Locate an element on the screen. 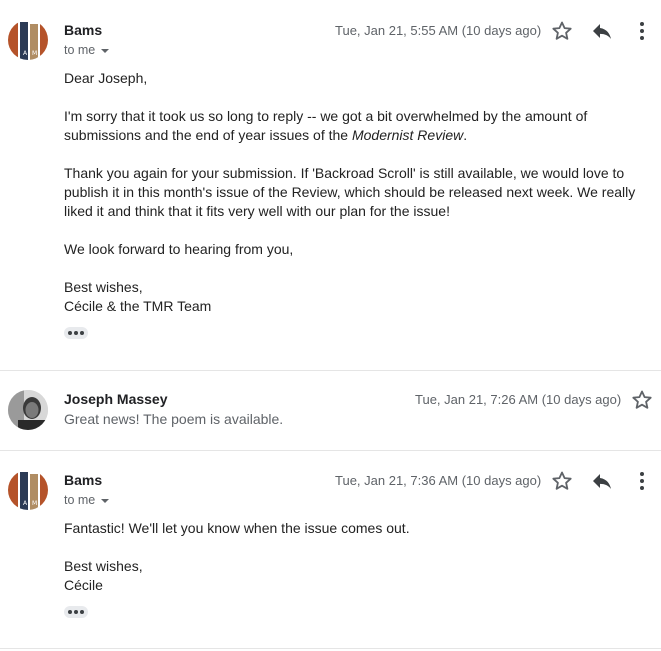 The height and width of the screenshot is (651, 661). paragraph: We look forward to hearing from you, is located at coordinates (179, 249).